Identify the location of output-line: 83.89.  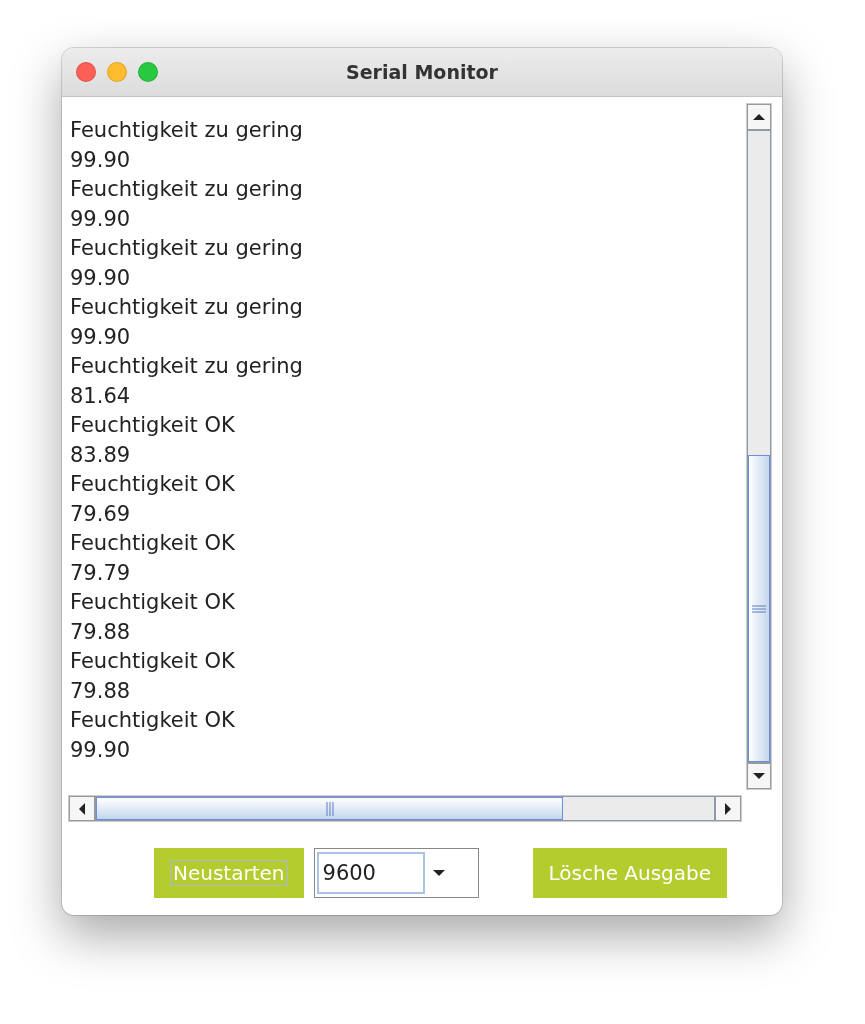
(100, 455).